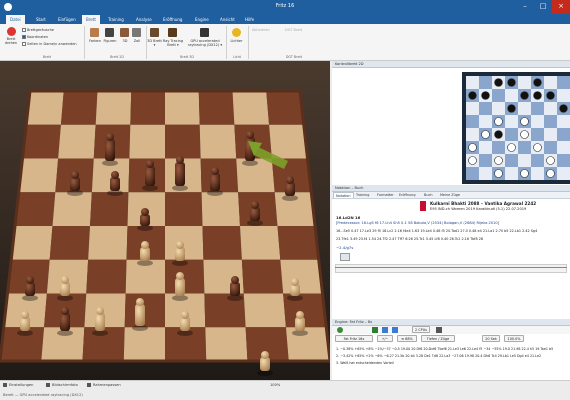 The height and width of the screenshot is (400, 570). Describe the element at coordinates (124, 32) in the screenshot. I see `3d-icon` at that location.